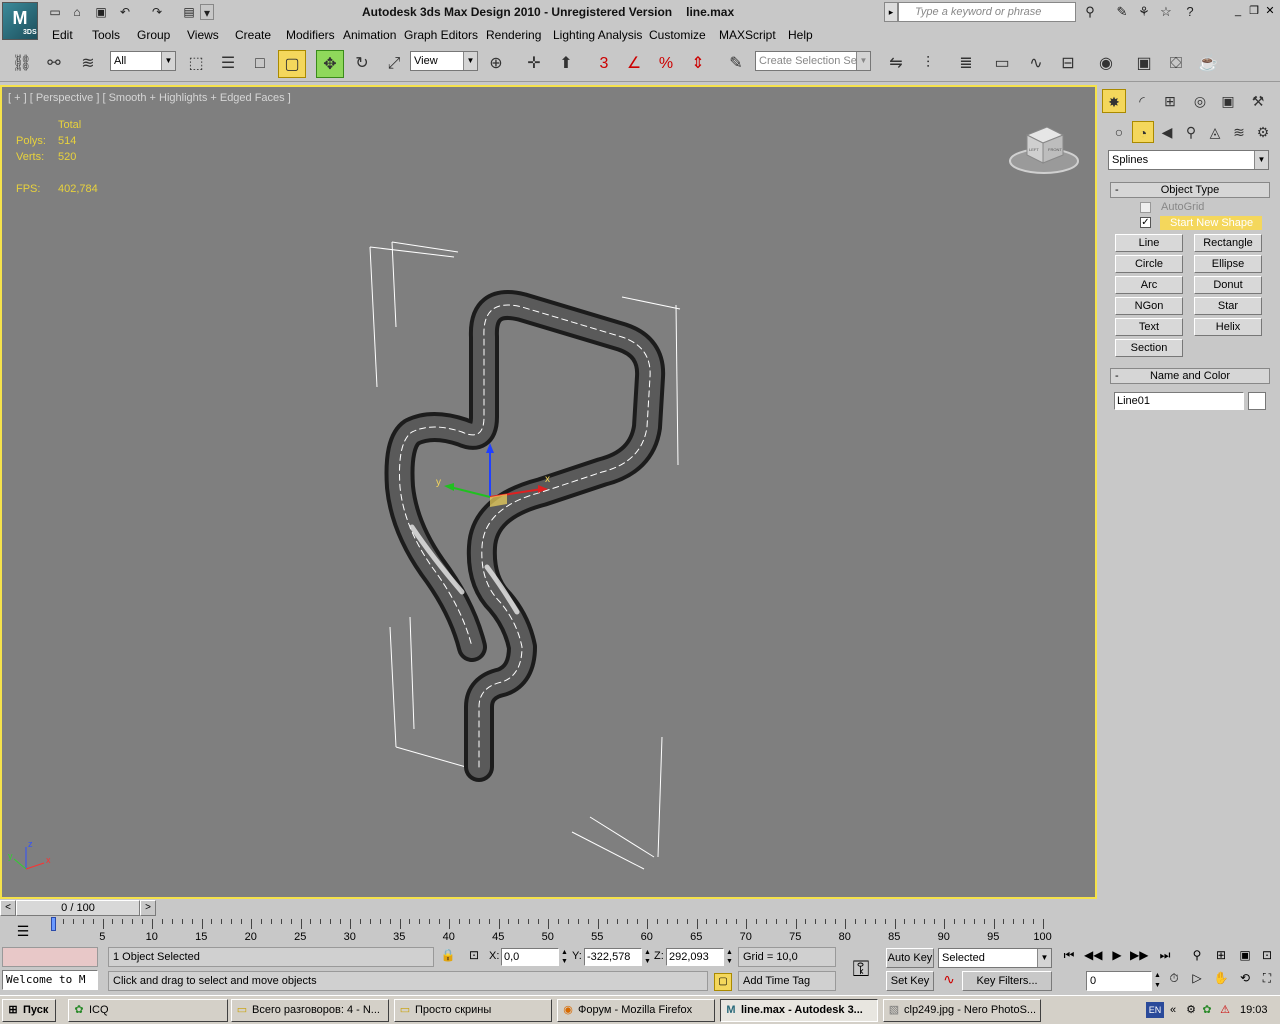 The width and height of the screenshot is (1280, 1024). What do you see at coordinates (1238, 11) in the screenshot?
I see `minimize-icon: _` at bounding box center [1238, 11].